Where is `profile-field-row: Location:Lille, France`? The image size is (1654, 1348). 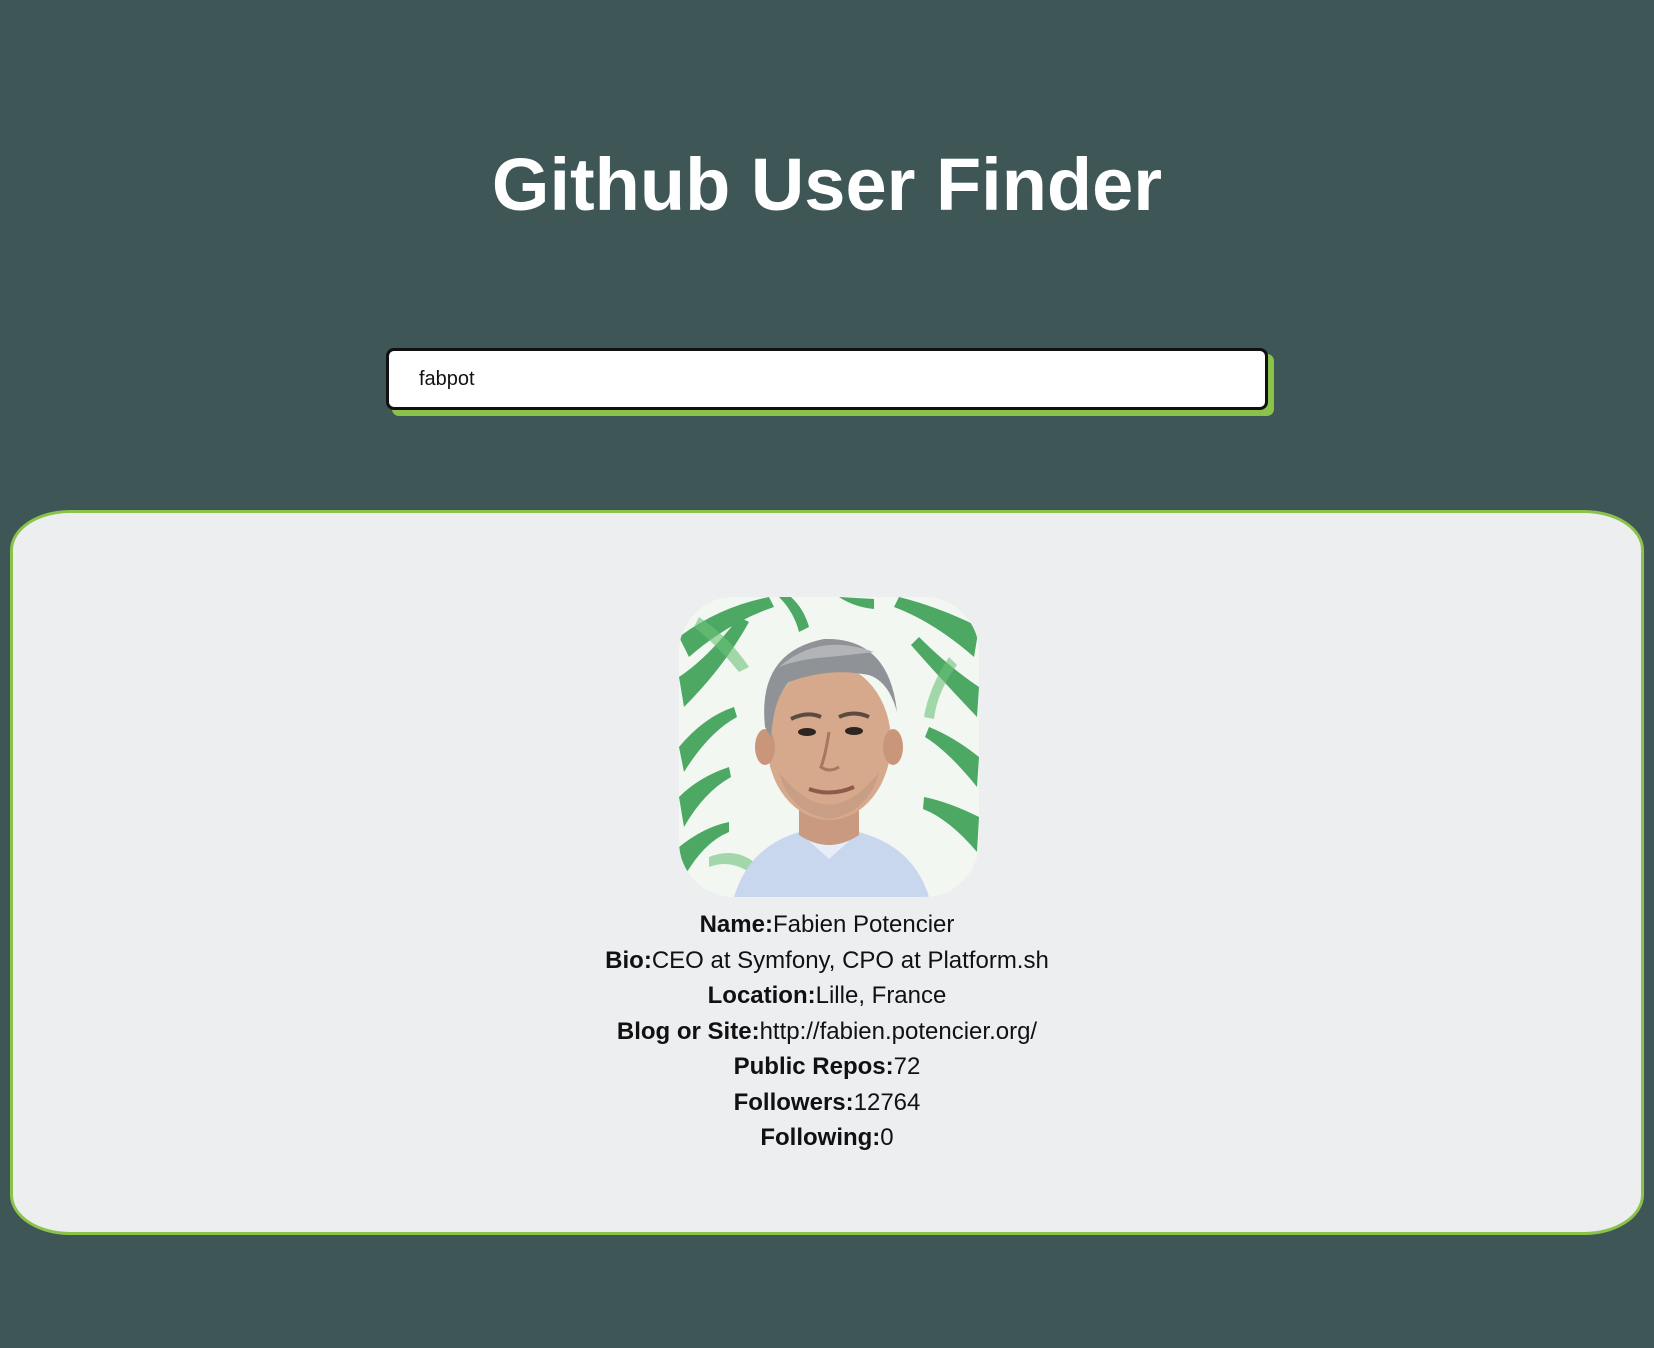
profile-field-row: Location:Lille, France is located at coordinates (827, 996).